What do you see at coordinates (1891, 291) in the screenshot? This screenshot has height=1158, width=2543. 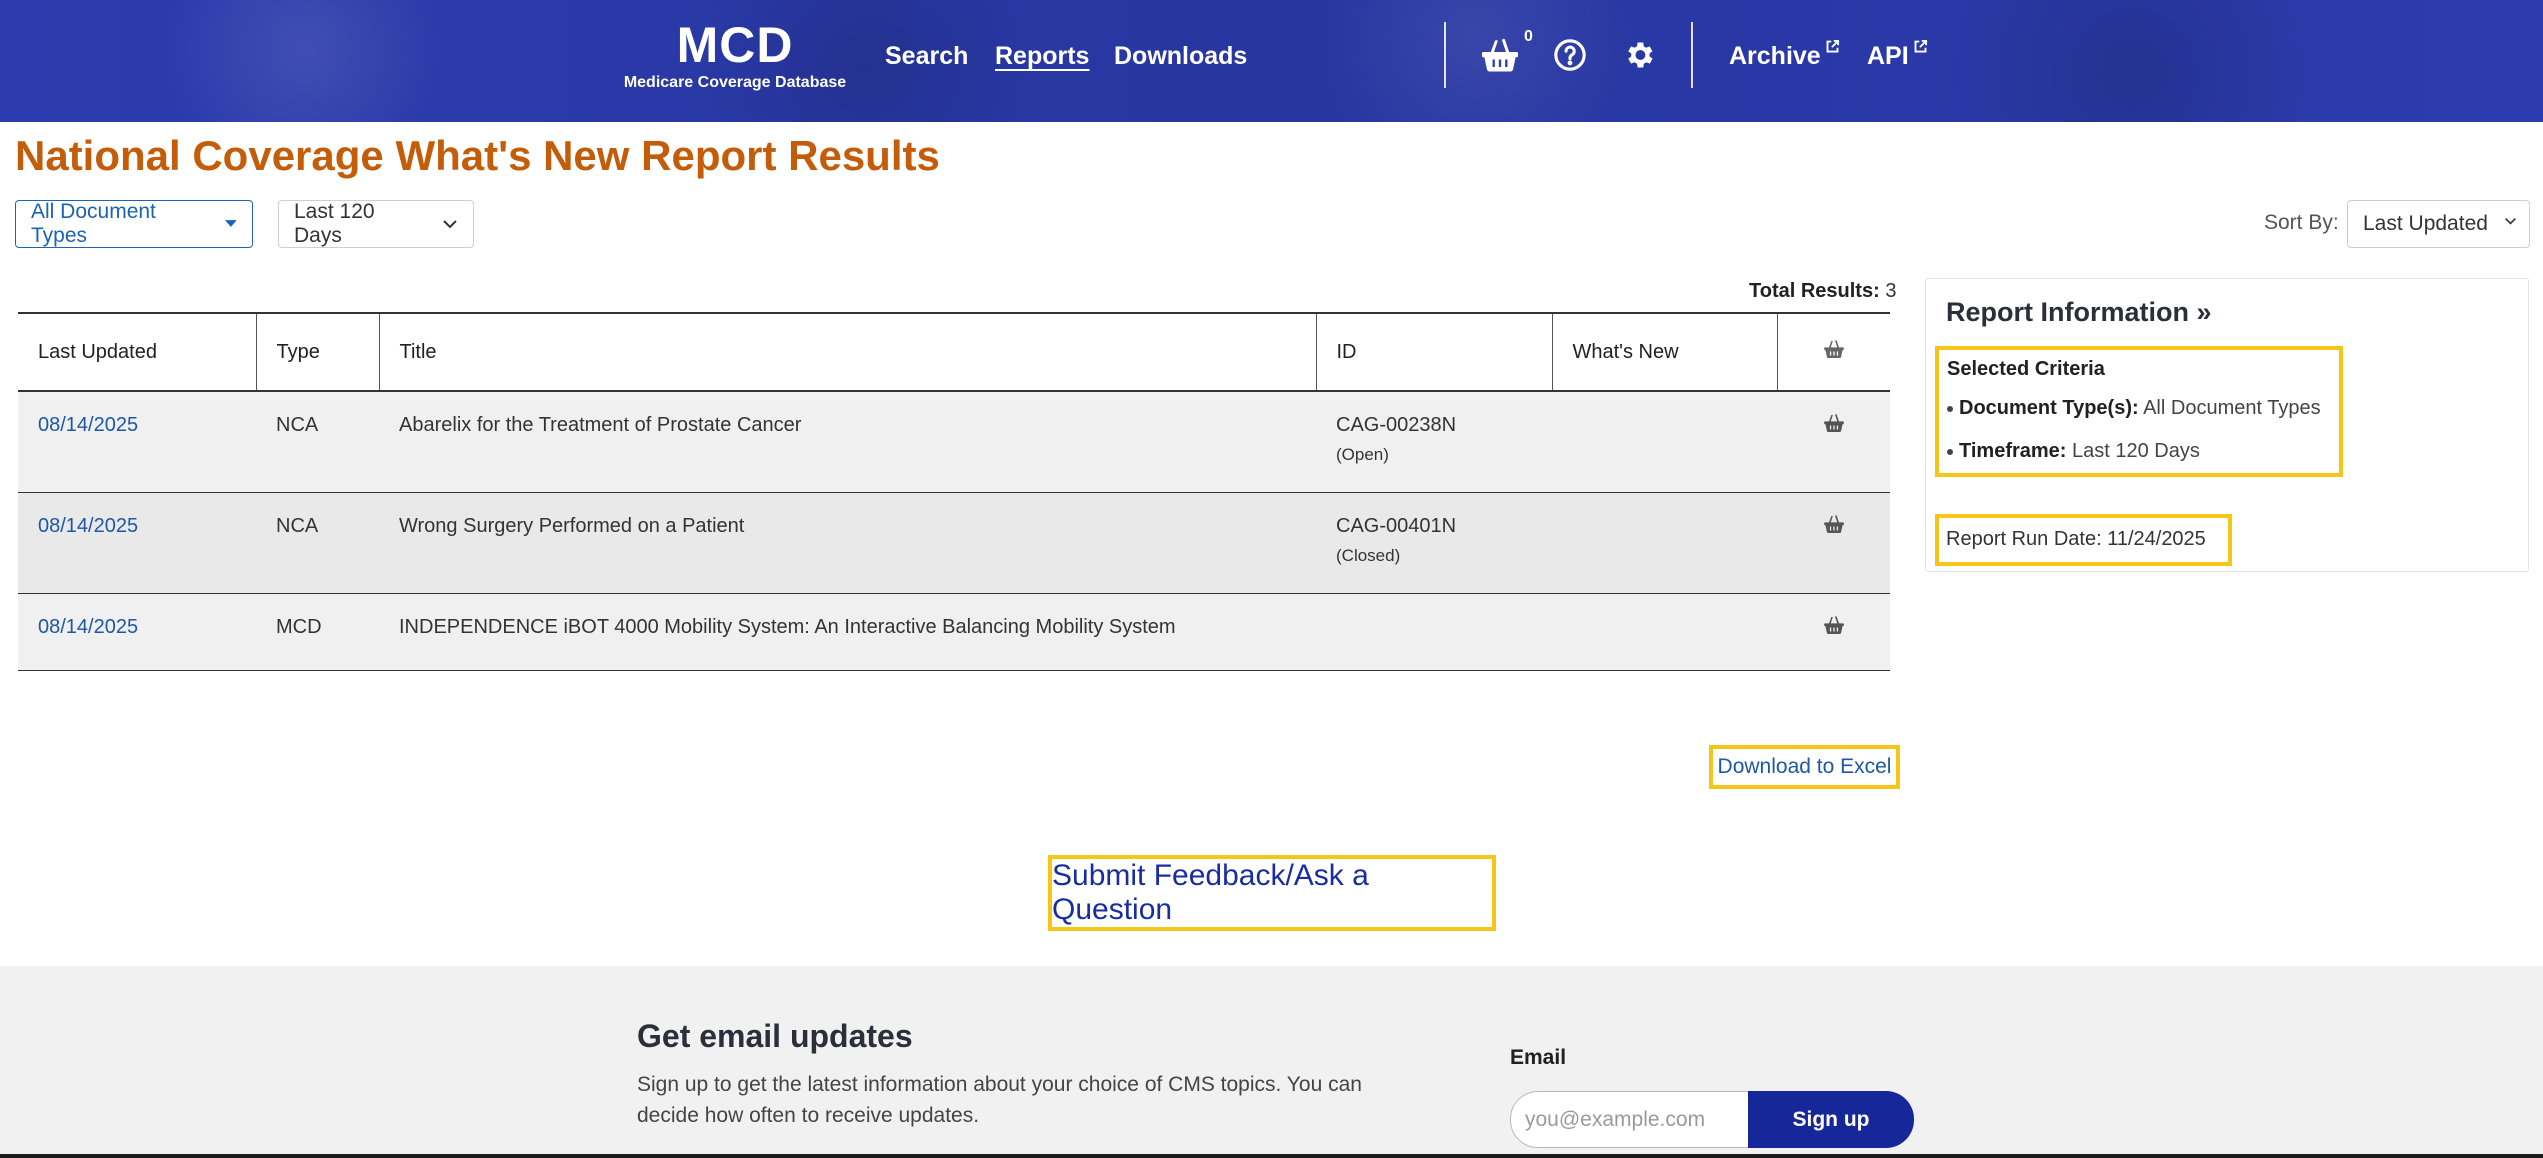 I see `total-results-count: 3` at bounding box center [1891, 291].